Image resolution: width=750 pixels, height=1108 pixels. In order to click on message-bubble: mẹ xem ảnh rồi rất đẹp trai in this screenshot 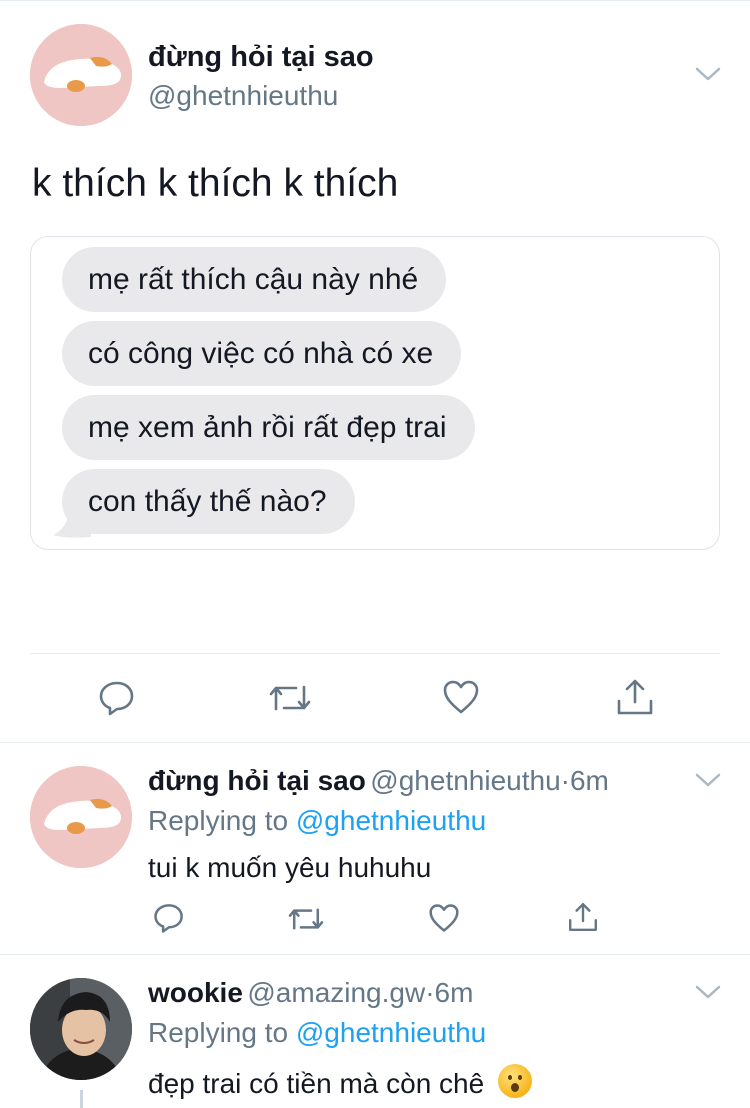, I will do `click(268, 427)`.